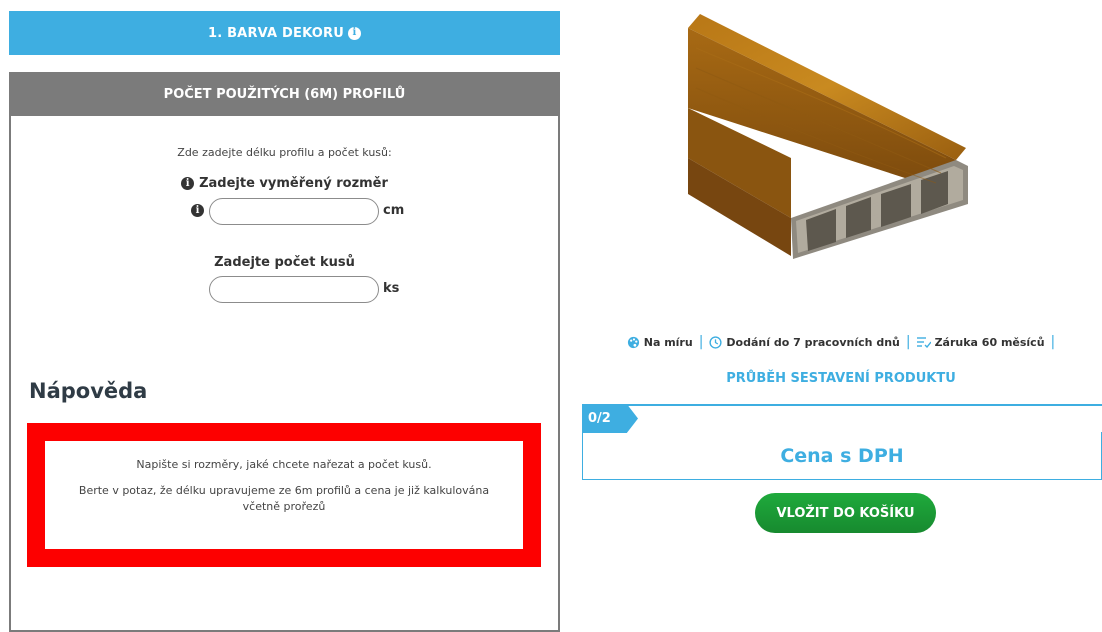  Describe the element at coordinates (923, 342) in the screenshot. I see `list-check-icon` at that location.